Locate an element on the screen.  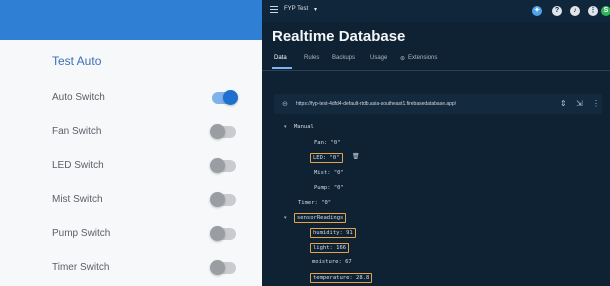
tree-leaf-fan: Fan: "0" is located at coordinates (327, 143).